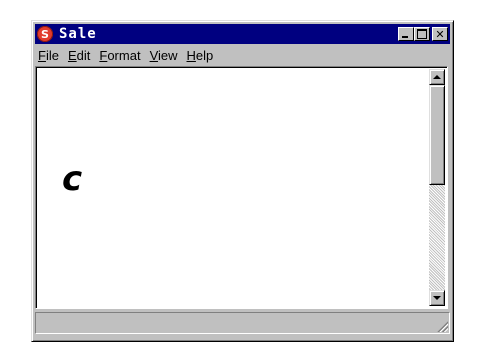  I want to click on scroll-down-button, so click(437, 298).